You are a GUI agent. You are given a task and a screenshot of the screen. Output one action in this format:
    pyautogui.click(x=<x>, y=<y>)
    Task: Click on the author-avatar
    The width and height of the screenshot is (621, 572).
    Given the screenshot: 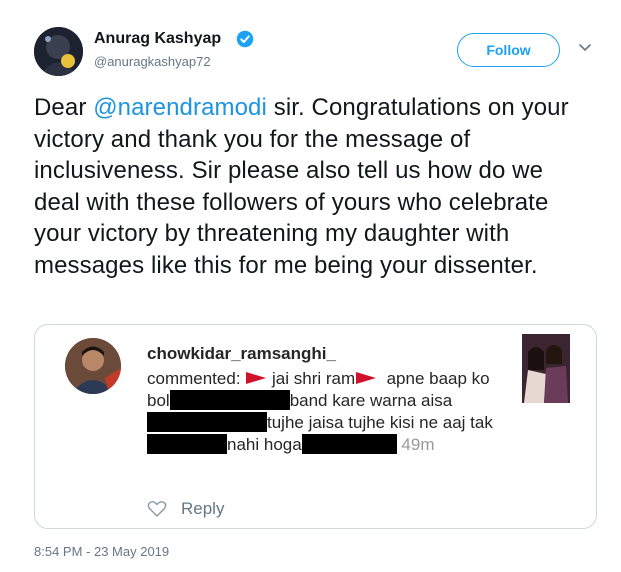 What is the action you would take?
    pyautogui.click(x=58, y=51)
    